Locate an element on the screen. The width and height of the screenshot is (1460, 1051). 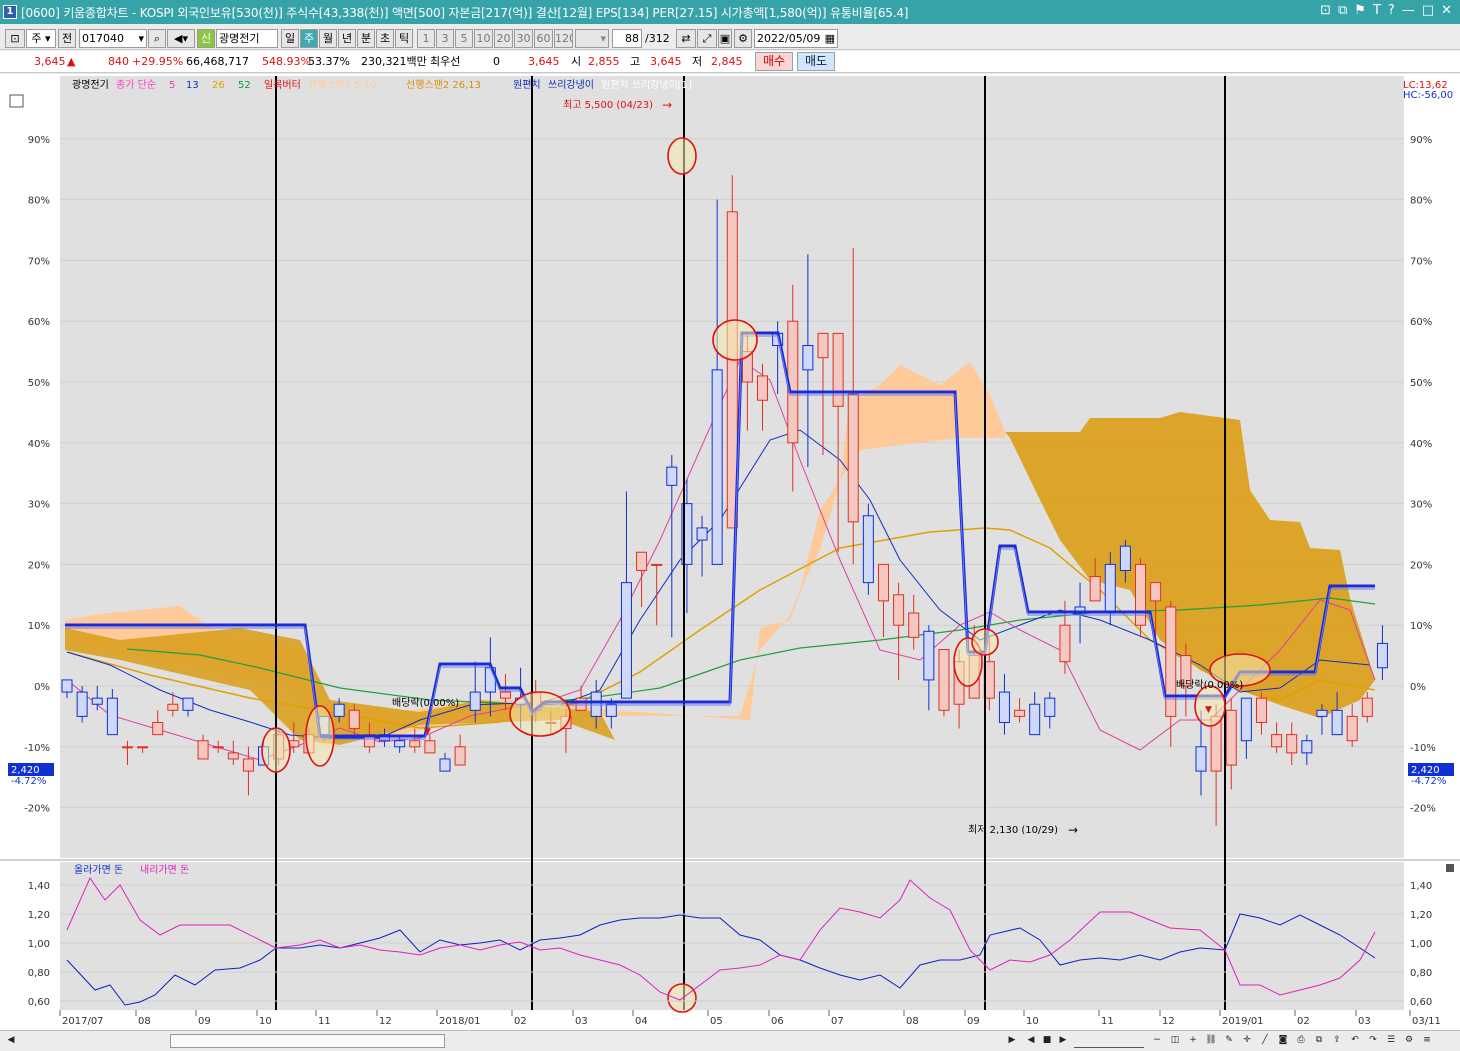
expand-icon: ⤢ is located at coordinates (707, 38).